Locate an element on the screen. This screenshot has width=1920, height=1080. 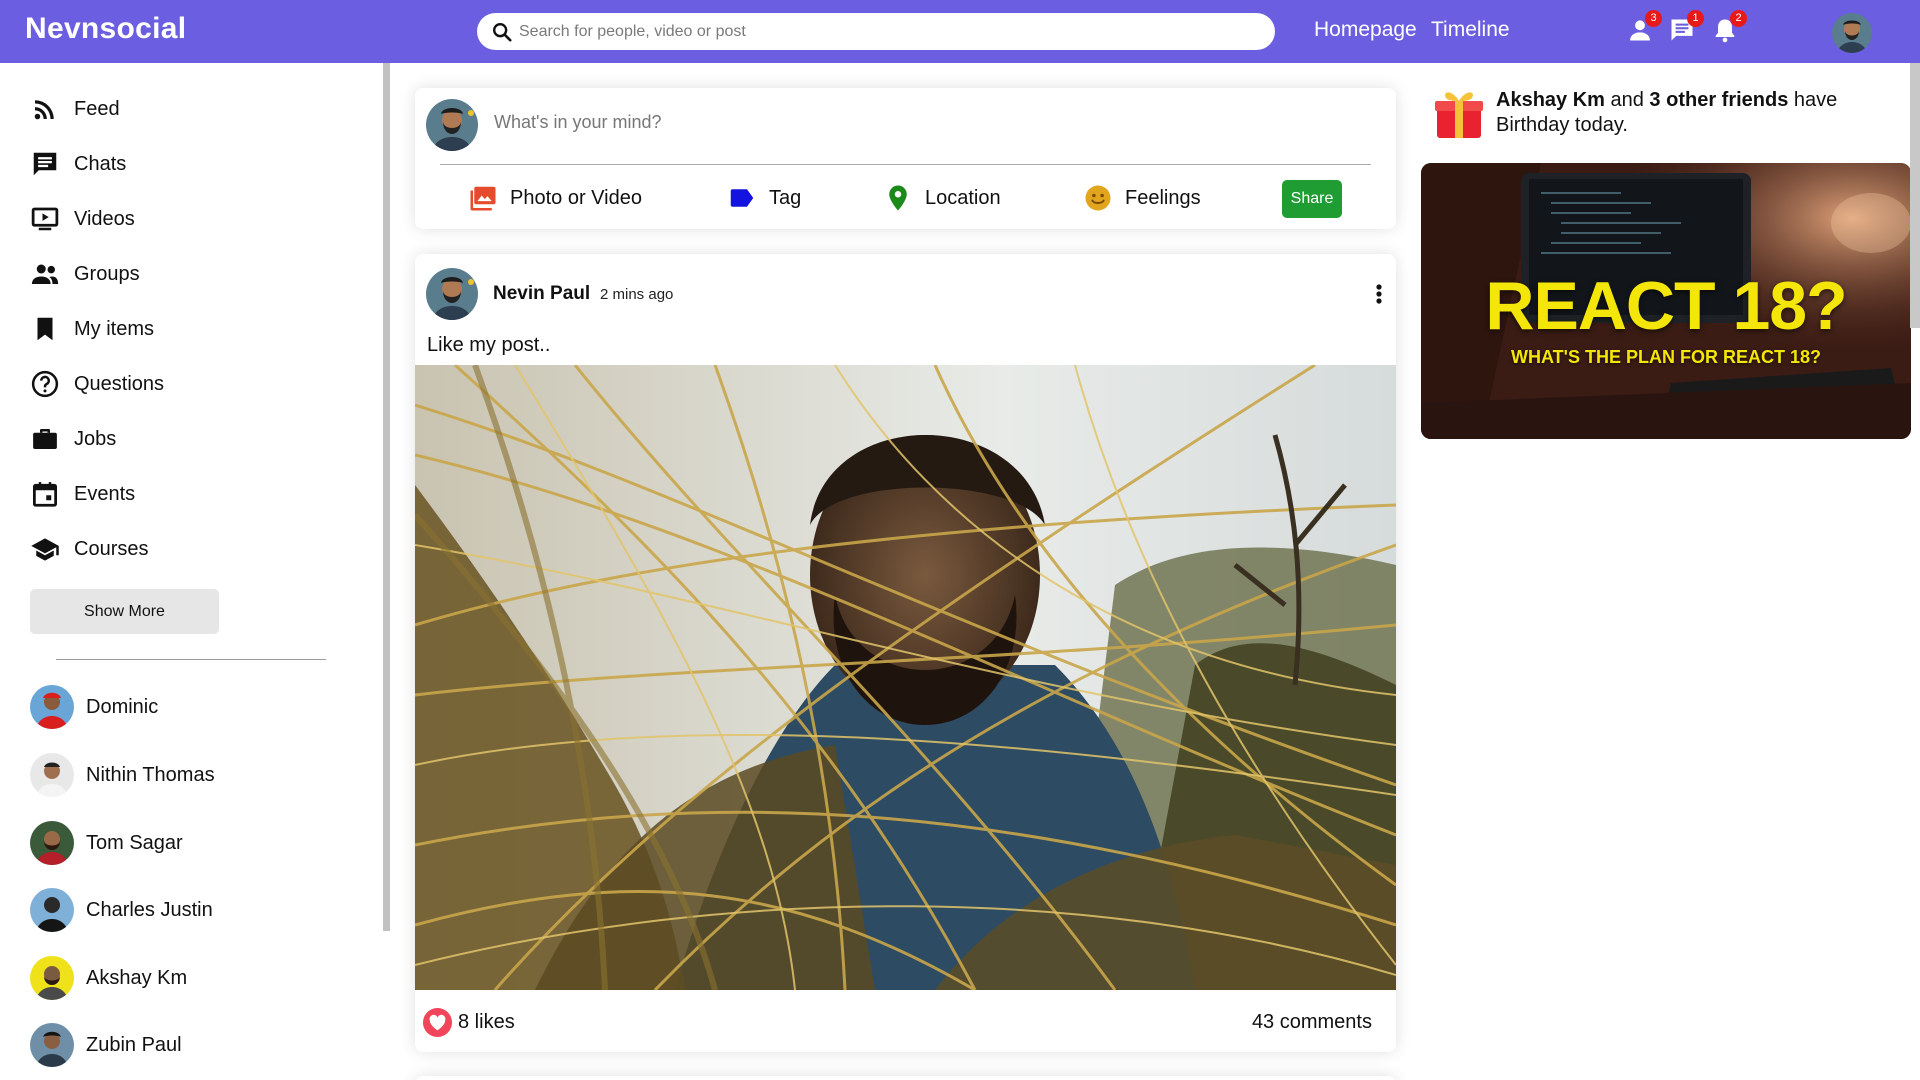
photo-library-icon is located at coordinates (483, 198).